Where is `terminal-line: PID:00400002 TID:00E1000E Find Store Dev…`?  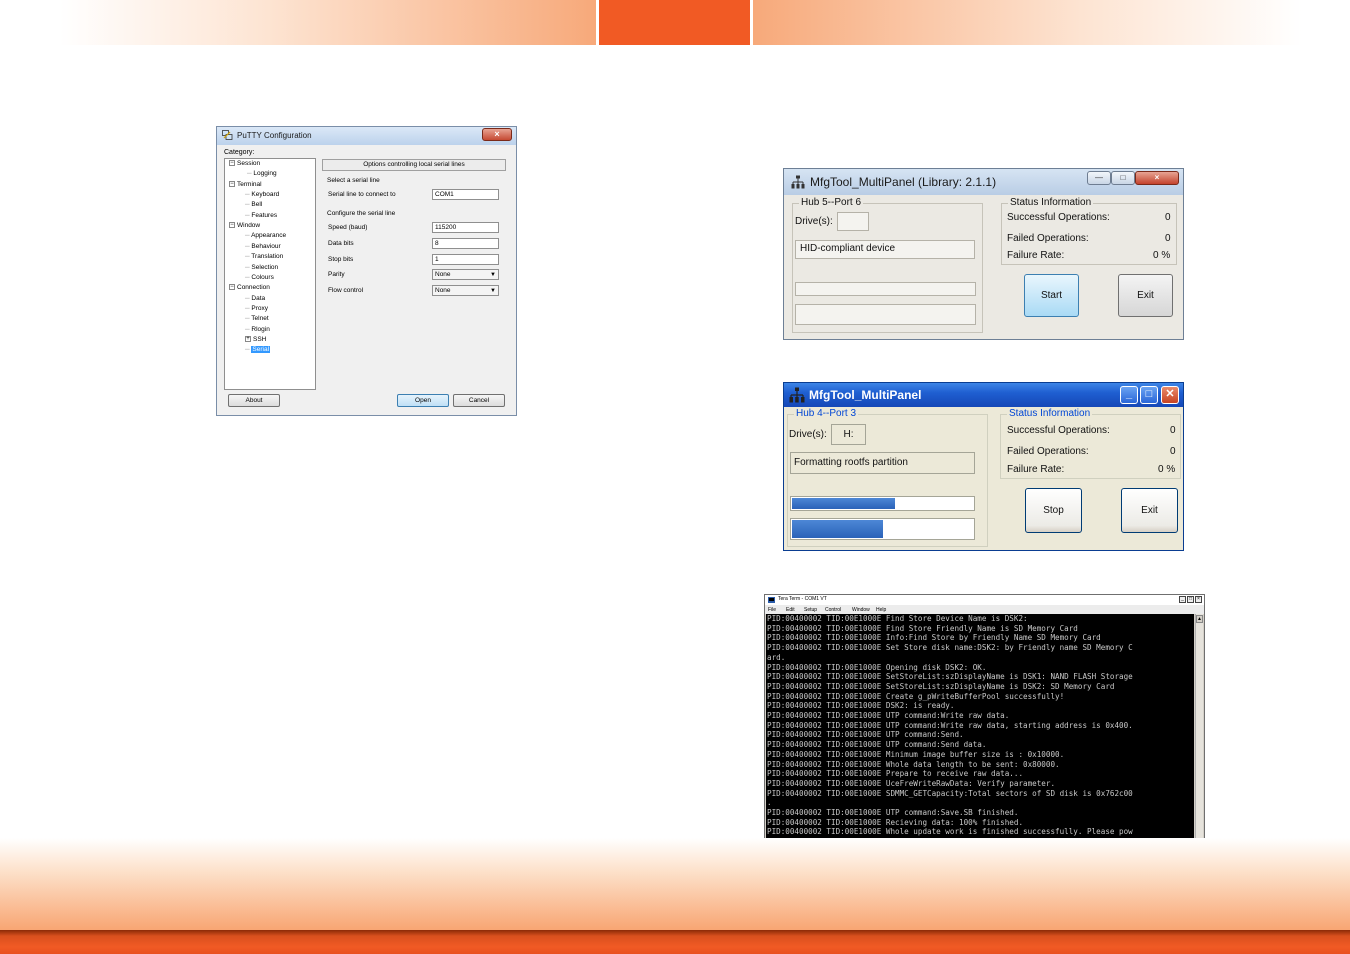
terminal-line: PID:00400002 TID:00E1000E Find Store Dev… is located at coordinates (897, 618).